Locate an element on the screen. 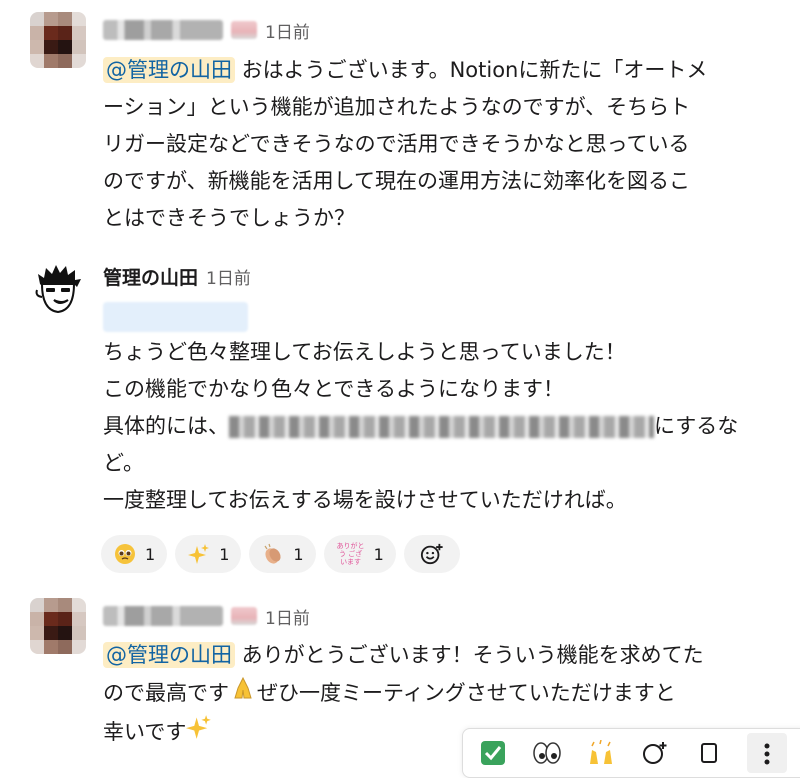  message-text: 具体的には、 is located at coordinates (166, 426).